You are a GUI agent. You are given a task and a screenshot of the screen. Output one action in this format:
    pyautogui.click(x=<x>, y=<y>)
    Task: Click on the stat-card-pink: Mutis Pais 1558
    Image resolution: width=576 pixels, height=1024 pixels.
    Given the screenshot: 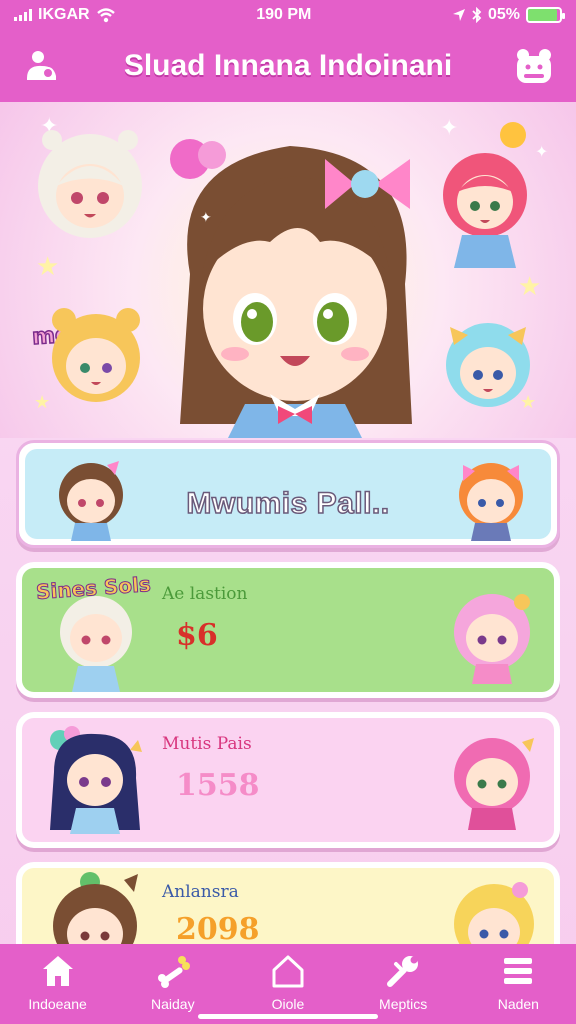 What is the action you would take?
    pyautogui.click(x=288, y=780)
    